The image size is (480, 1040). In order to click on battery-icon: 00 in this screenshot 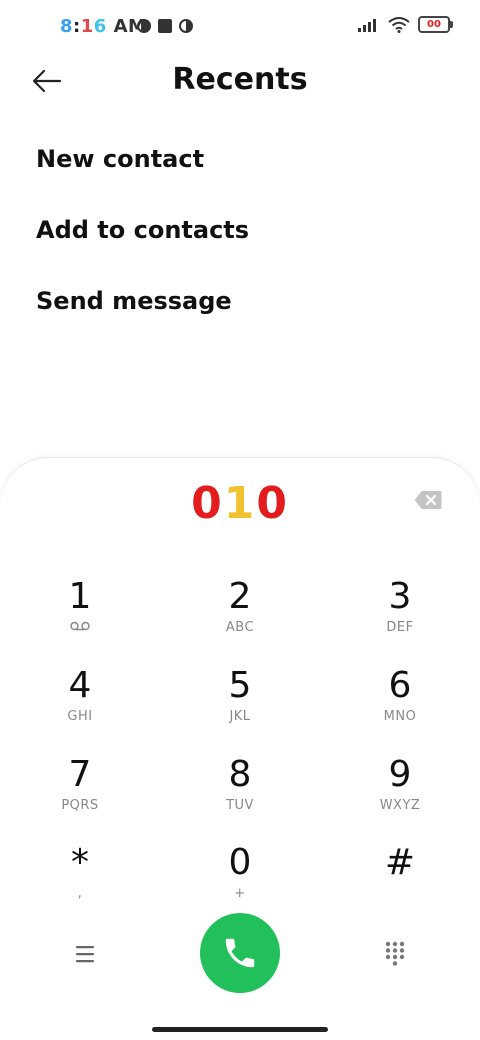, I will do `click(435, 24)`.